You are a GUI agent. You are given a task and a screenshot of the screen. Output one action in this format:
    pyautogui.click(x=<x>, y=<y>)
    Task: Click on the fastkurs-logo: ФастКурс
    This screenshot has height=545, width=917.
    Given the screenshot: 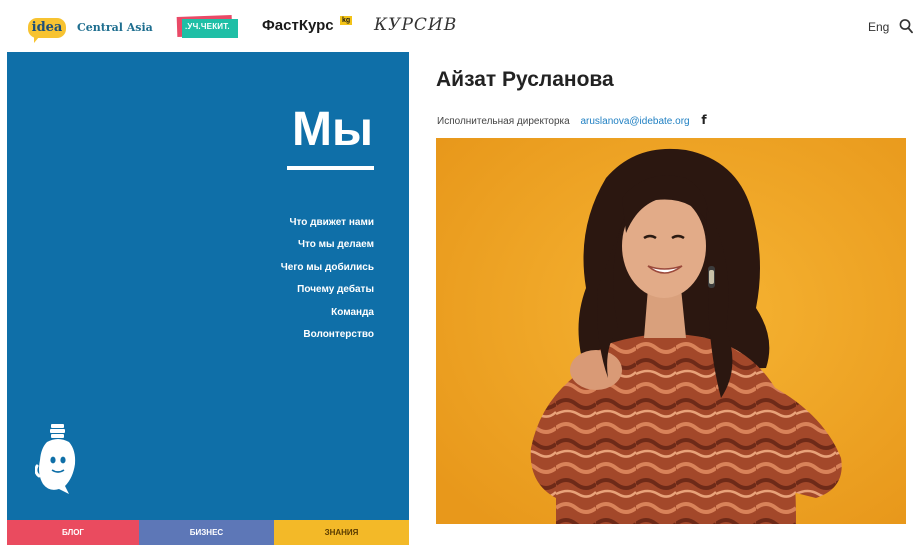 What is the action you would take?
    pyautogui.click(x=298, y=25)
    